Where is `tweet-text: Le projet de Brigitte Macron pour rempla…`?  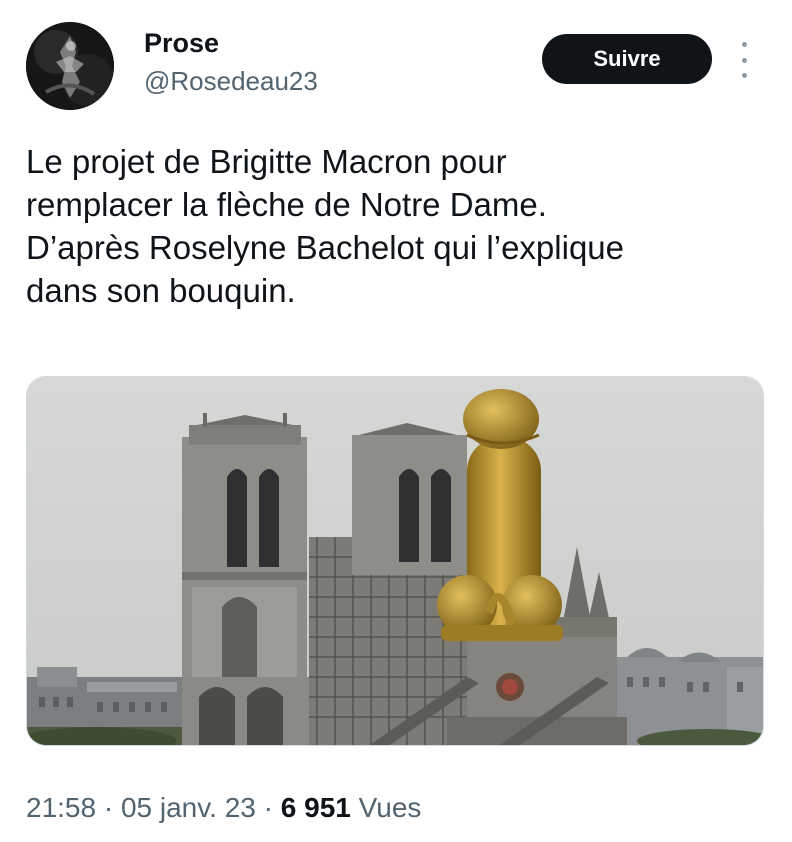
tweet-text: Le projet de Brigitte Macron pour rempla… is located at coordinates (325, 226).